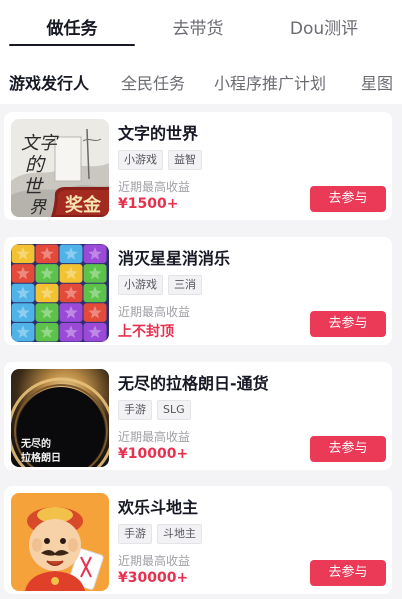 The image size is (402, 599). I want to click on subtab-all-tasks: 全民任务, so click(153, 82).